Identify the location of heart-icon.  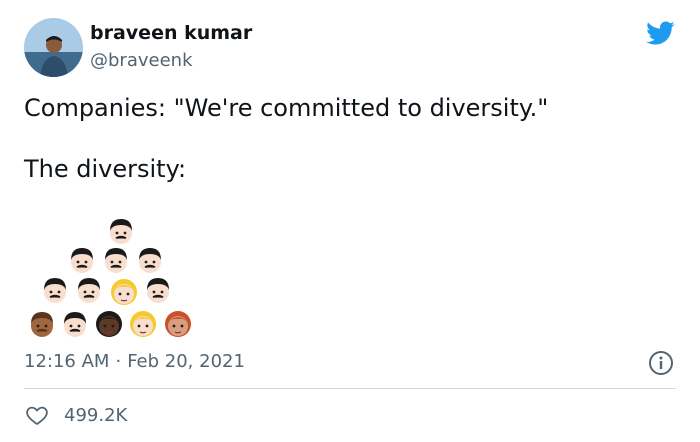
(37, 415).